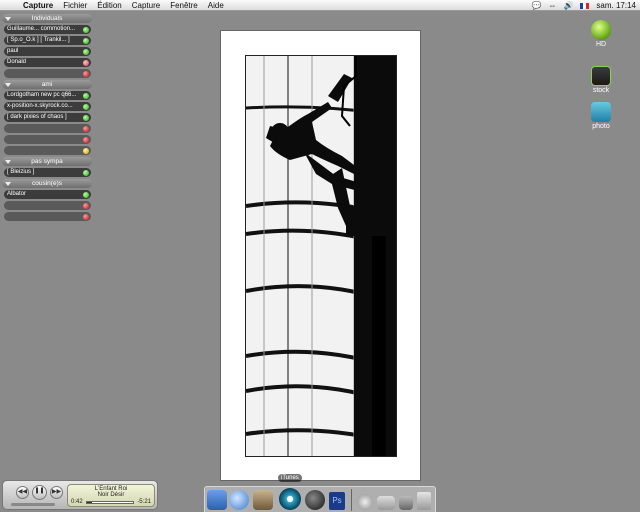  Describe the element at coordinates (47, 84) in the screenshot. I see `group-header-ami: ami` at that location.